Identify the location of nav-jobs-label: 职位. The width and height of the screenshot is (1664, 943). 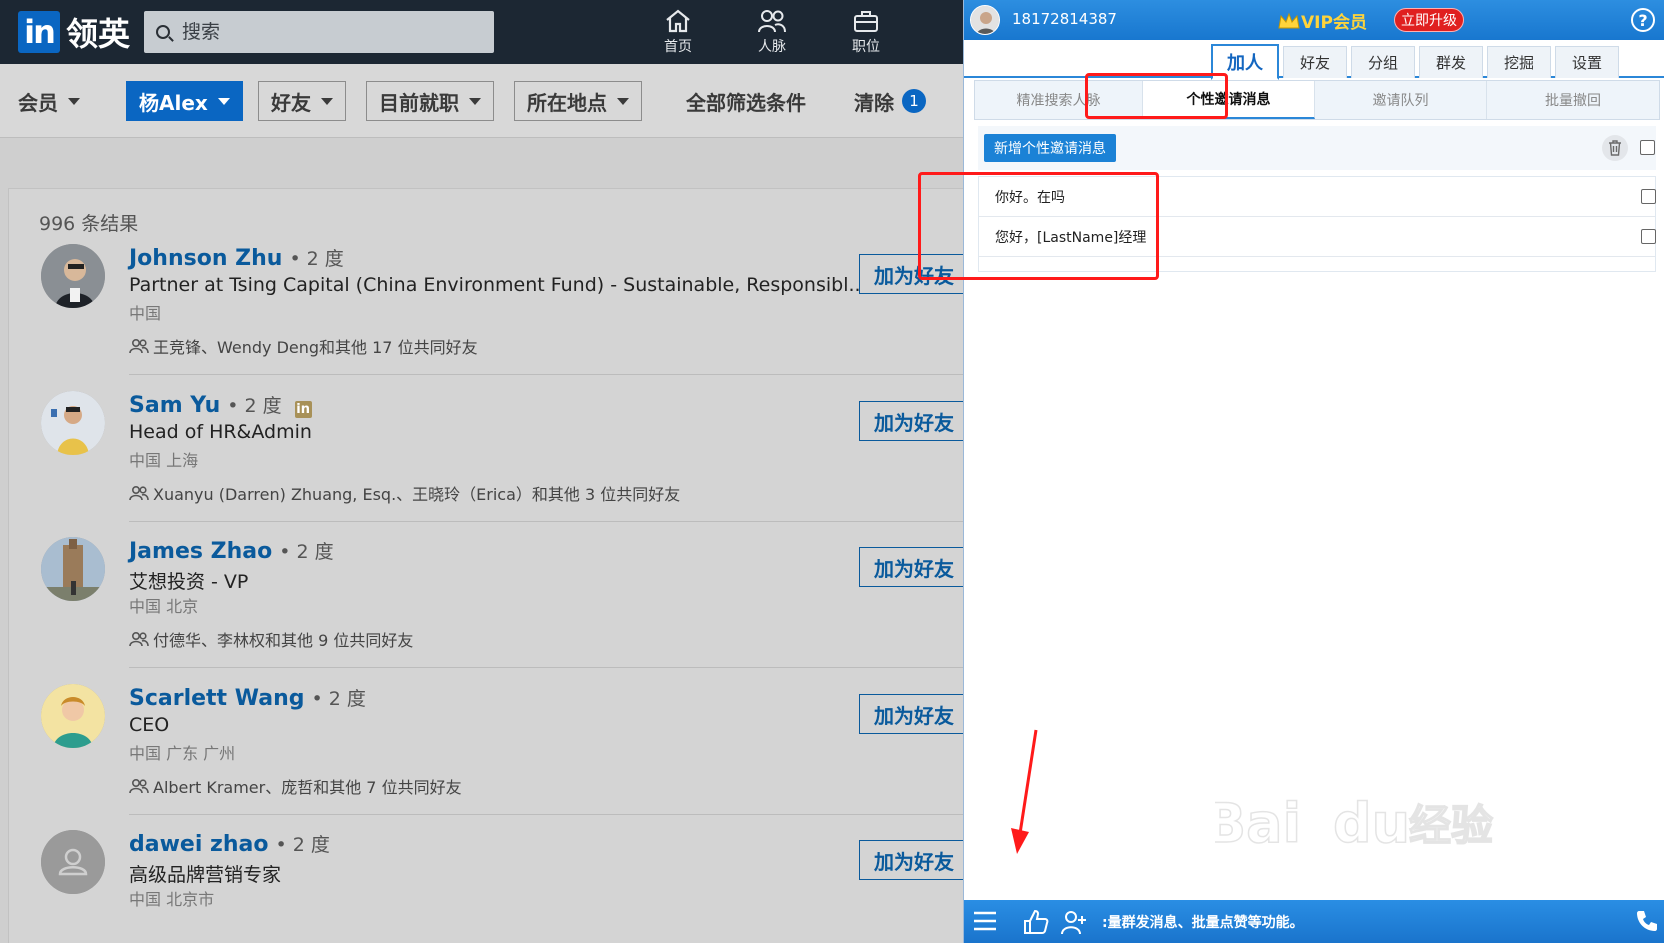
(866, 47).